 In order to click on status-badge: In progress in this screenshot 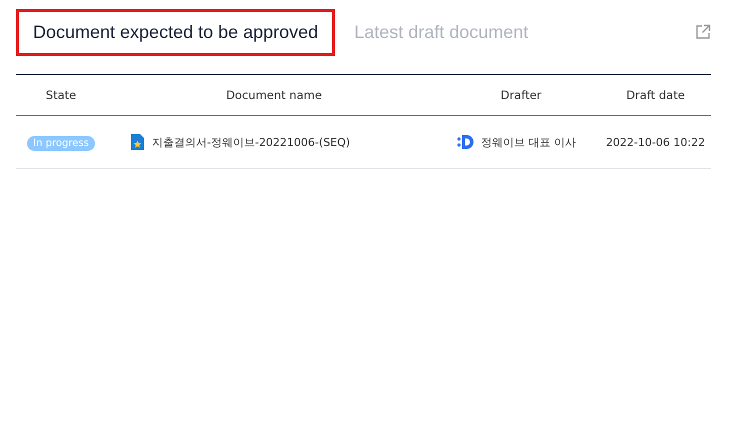, I will do `click(61, 143)`.